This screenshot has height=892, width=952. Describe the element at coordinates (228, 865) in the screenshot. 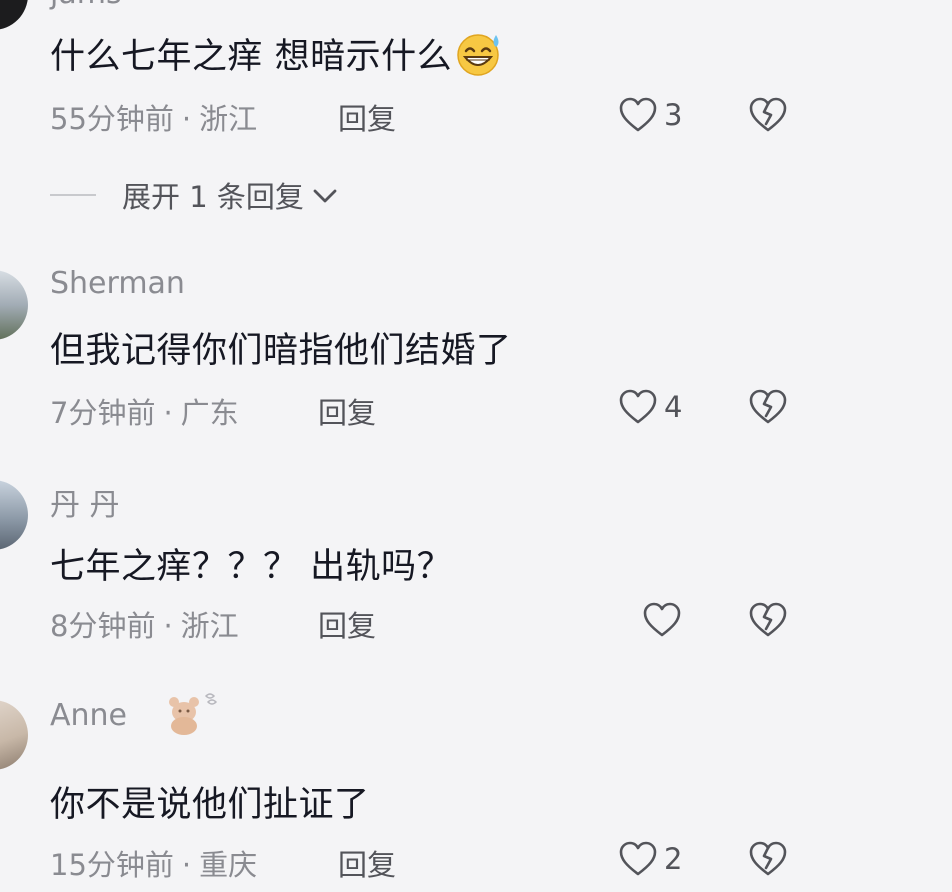

I see `comment-location: 重庆` at that location.